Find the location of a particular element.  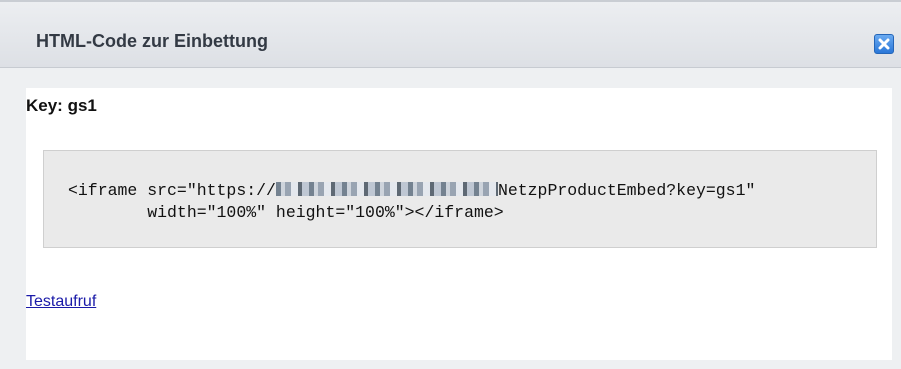

key-label: Key: gs1 is located at coordinates (61, 105).